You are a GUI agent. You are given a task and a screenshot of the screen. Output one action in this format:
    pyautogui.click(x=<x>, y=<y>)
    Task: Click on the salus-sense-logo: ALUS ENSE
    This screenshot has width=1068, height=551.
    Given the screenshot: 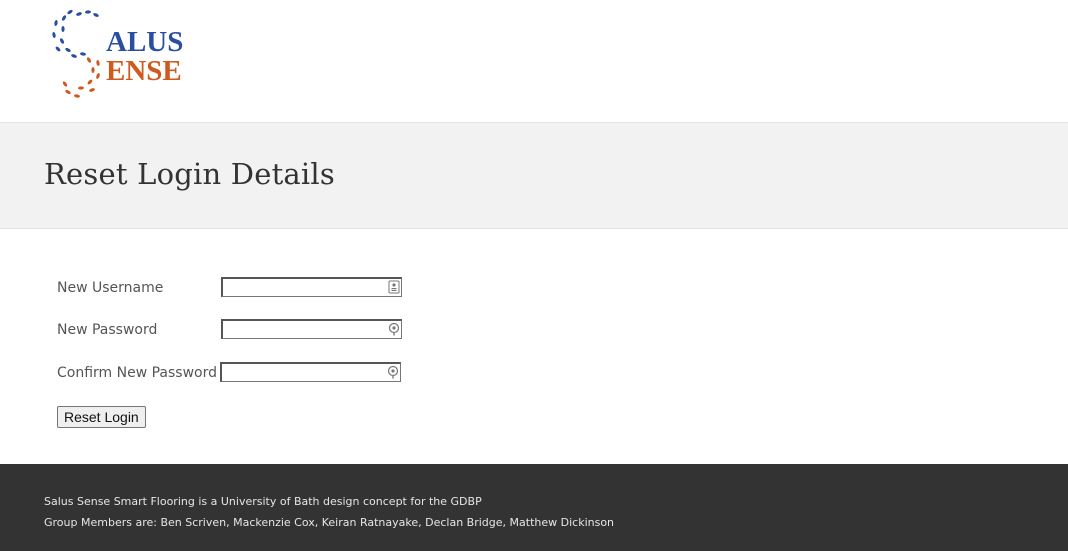 What is the action you would take?
    pyautogui.click(x=118, y=55)
    